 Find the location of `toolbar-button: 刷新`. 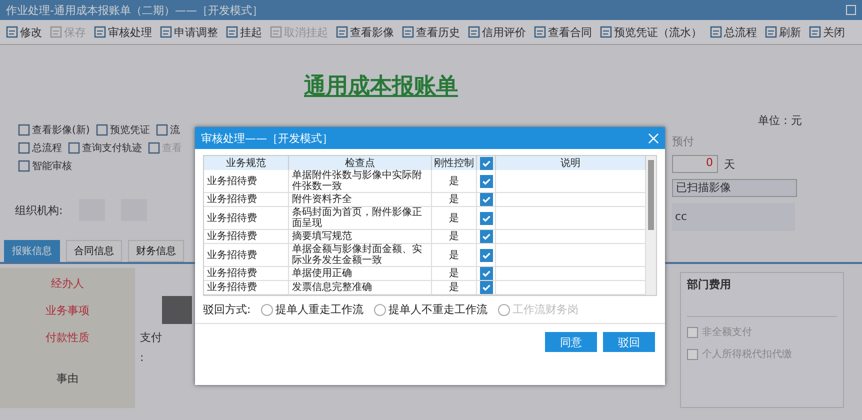

toolbar-button: 刷新 is located at coordinates (783, 32).